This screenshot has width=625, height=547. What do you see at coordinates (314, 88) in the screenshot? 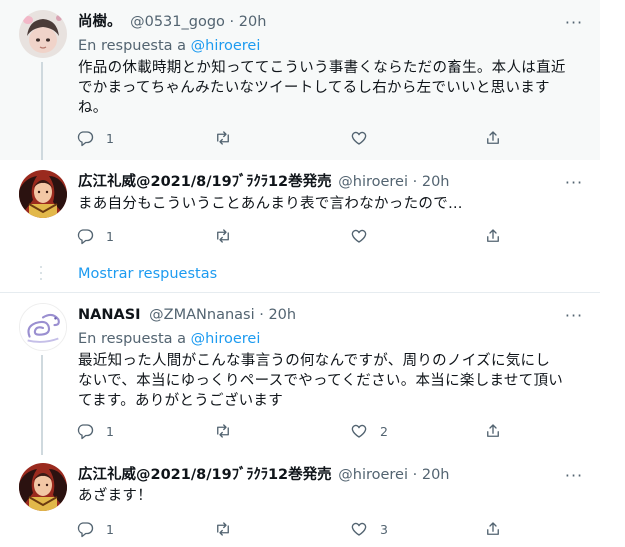
I see `tweet-text-line: でかまってちゃんみたいなツイートしてるし右から左でいいと思います` at bounding box center [314, 88].